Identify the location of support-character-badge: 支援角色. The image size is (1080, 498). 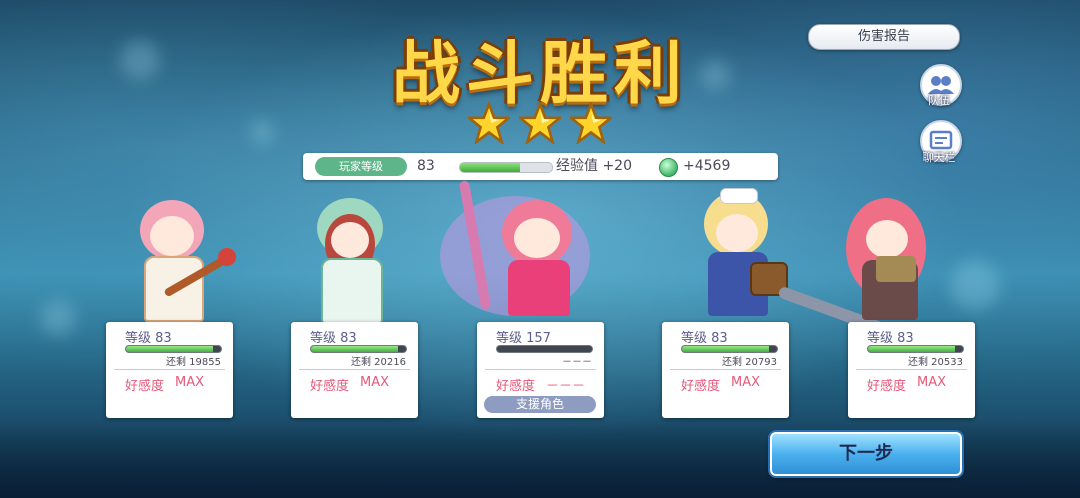
(540, 404).